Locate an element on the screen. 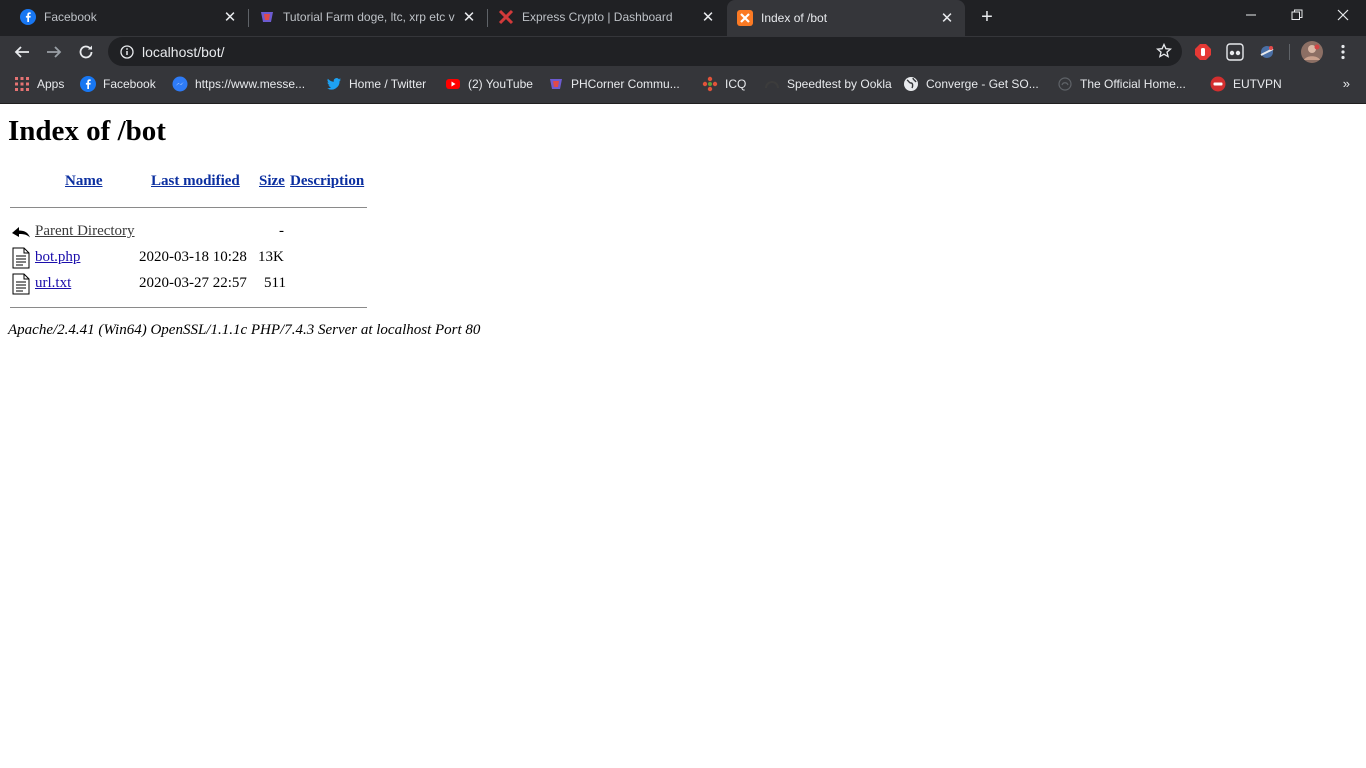 The width and height of the screenshot is (1366, 768). file-link-bot-php: bot.php is located at coordinates (57, 257).